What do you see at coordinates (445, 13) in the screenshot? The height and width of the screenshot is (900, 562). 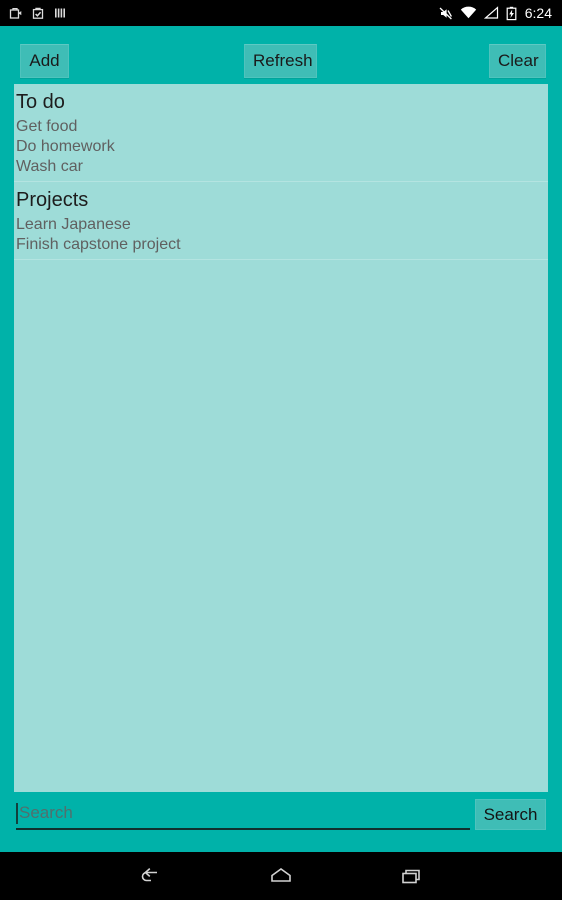 I see `mute-icon` at bounding box center [445, 13].